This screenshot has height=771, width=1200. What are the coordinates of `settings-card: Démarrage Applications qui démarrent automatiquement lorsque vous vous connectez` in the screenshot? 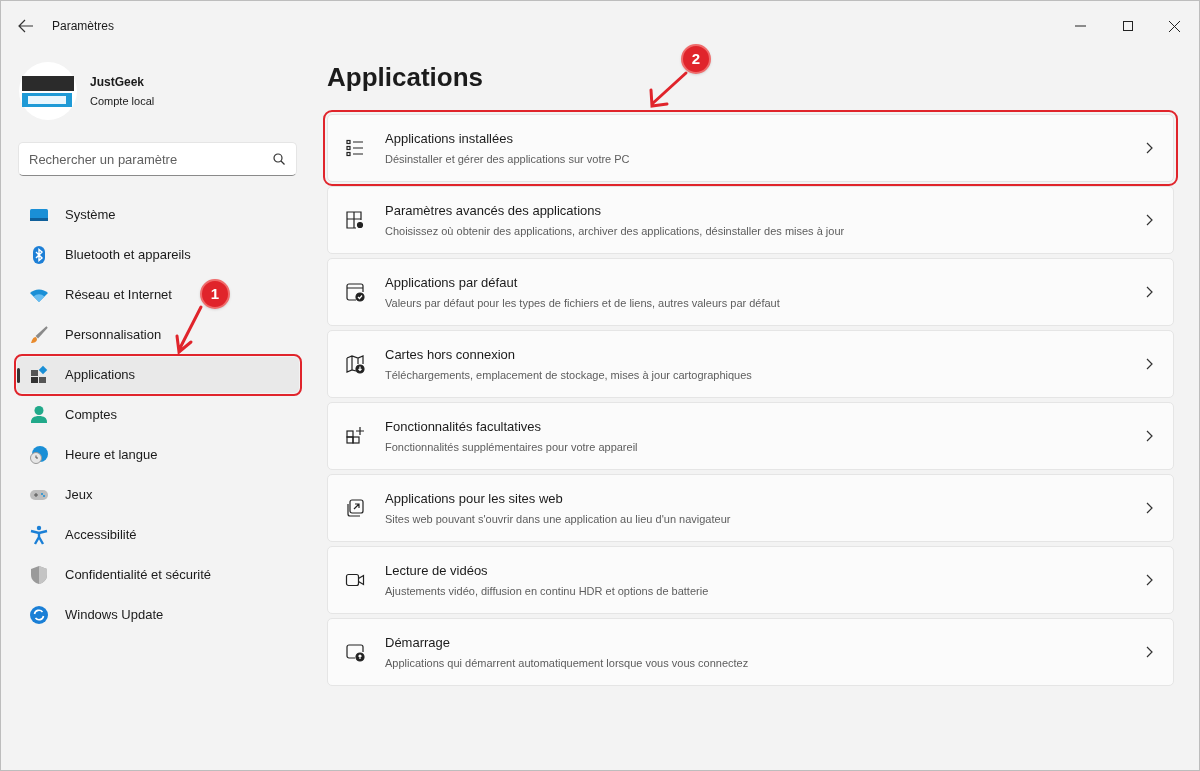 It's located at (750, 652).